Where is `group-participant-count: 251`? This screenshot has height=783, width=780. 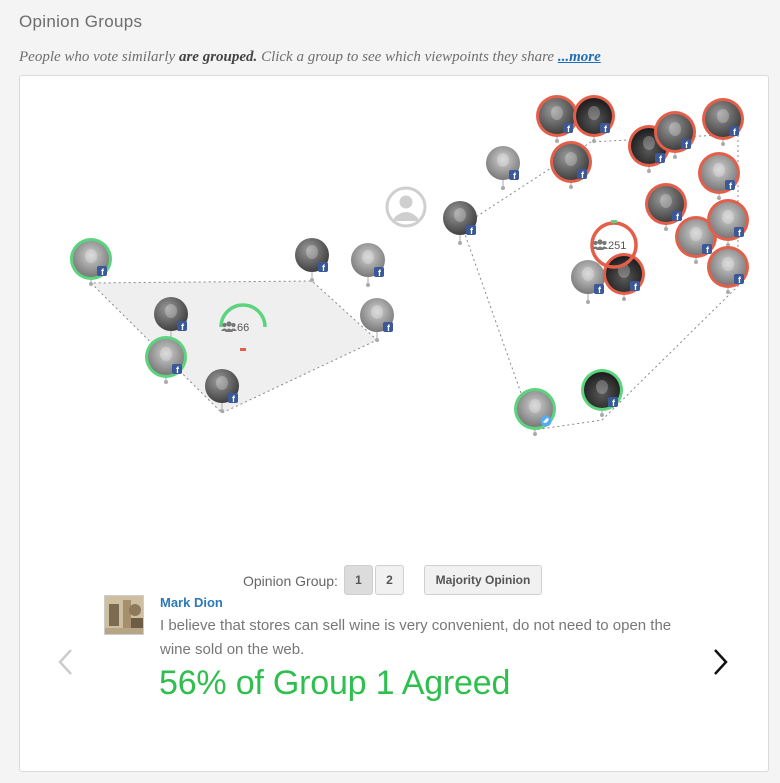 group-participant-count: 251 is located at coordinates (617, 246).